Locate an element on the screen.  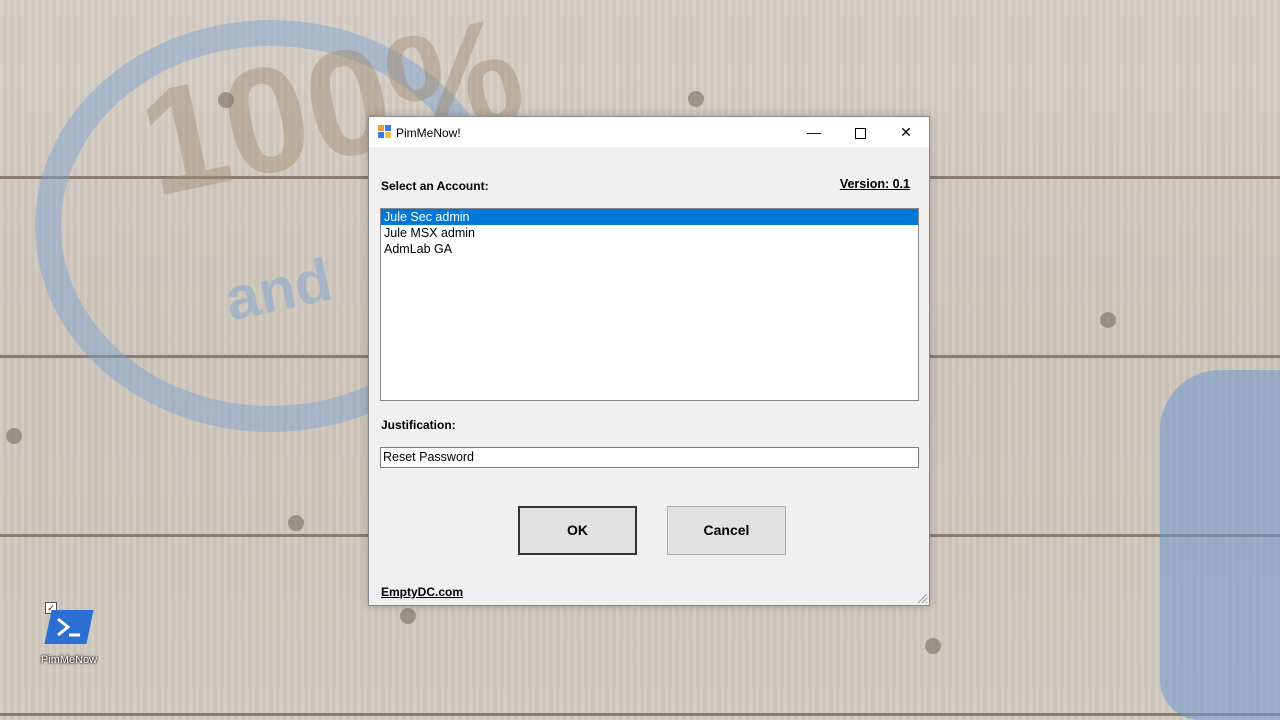
justification-input: Reset Password is located at coordinates (649, 457).